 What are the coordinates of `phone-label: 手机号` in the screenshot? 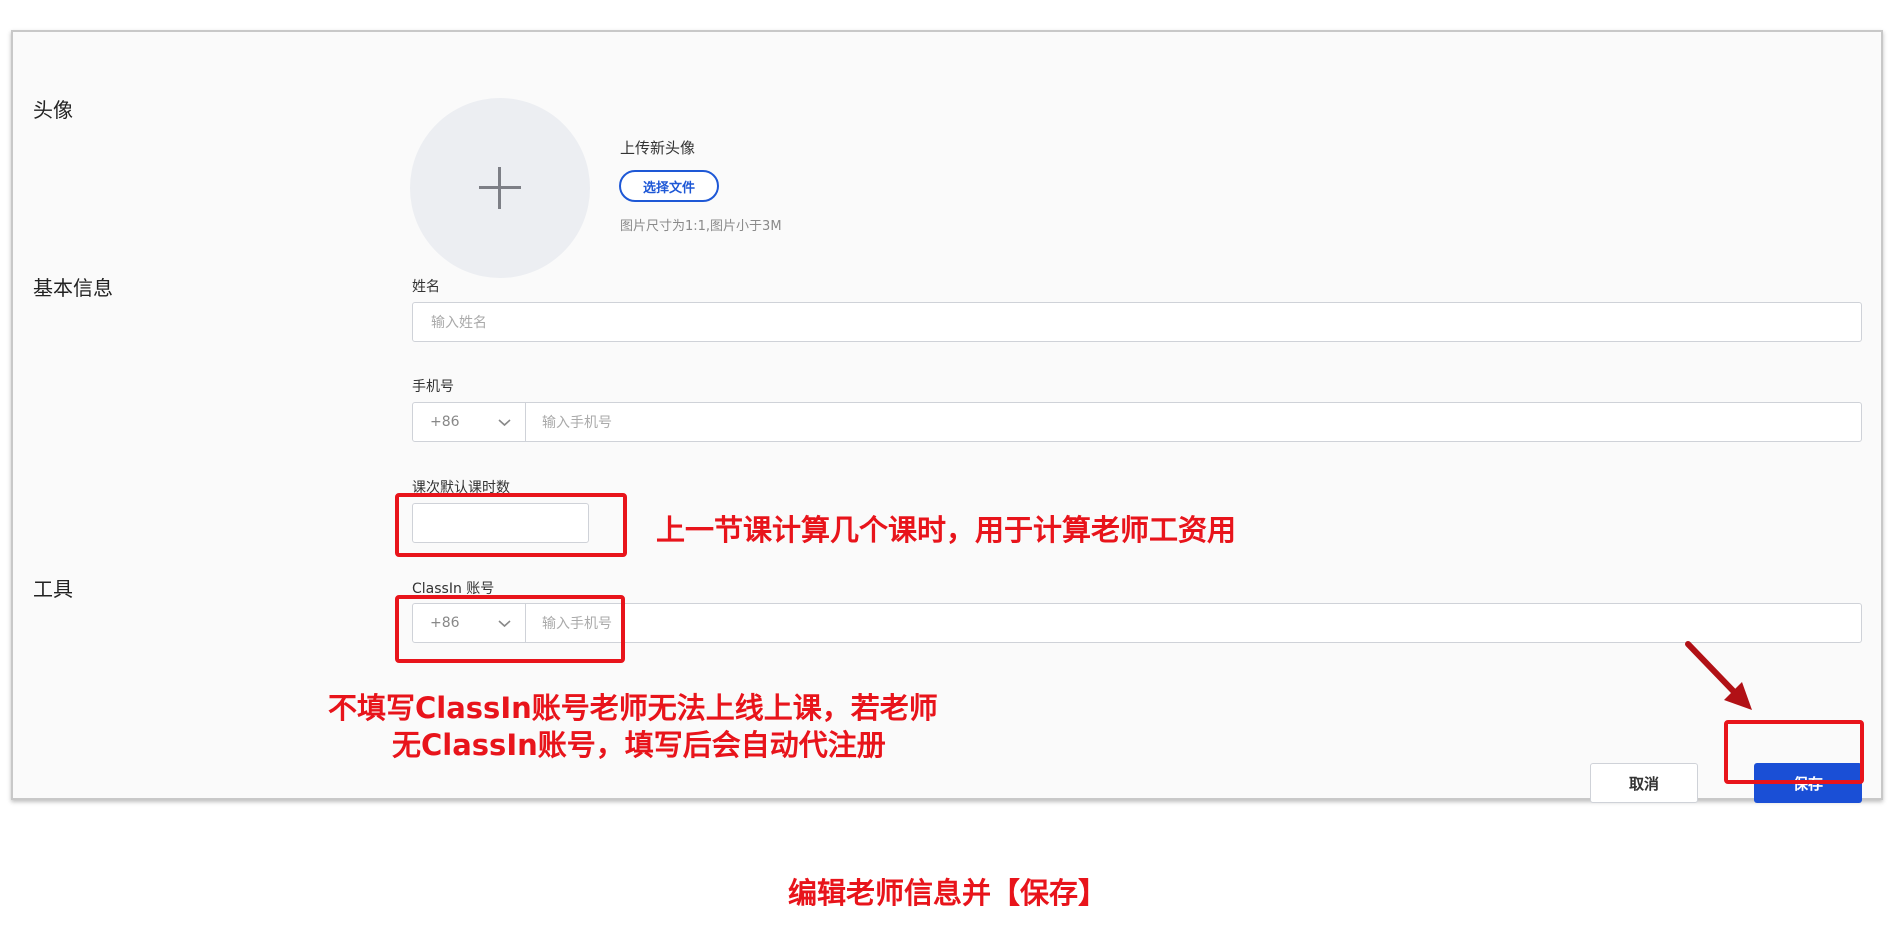 It's located at (433, 387).